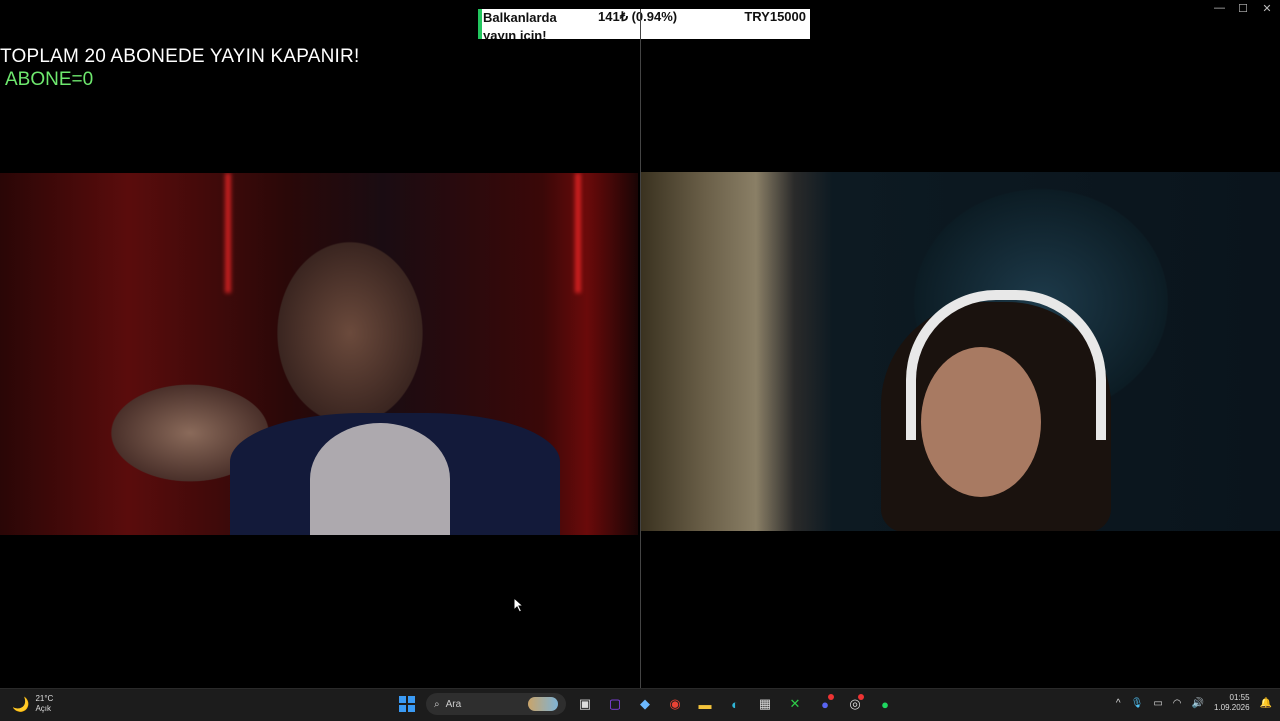 The height and width of the screenshot is (721, 1280). I want to click on clock-date: 1.09.2026, so click(1231, 707).